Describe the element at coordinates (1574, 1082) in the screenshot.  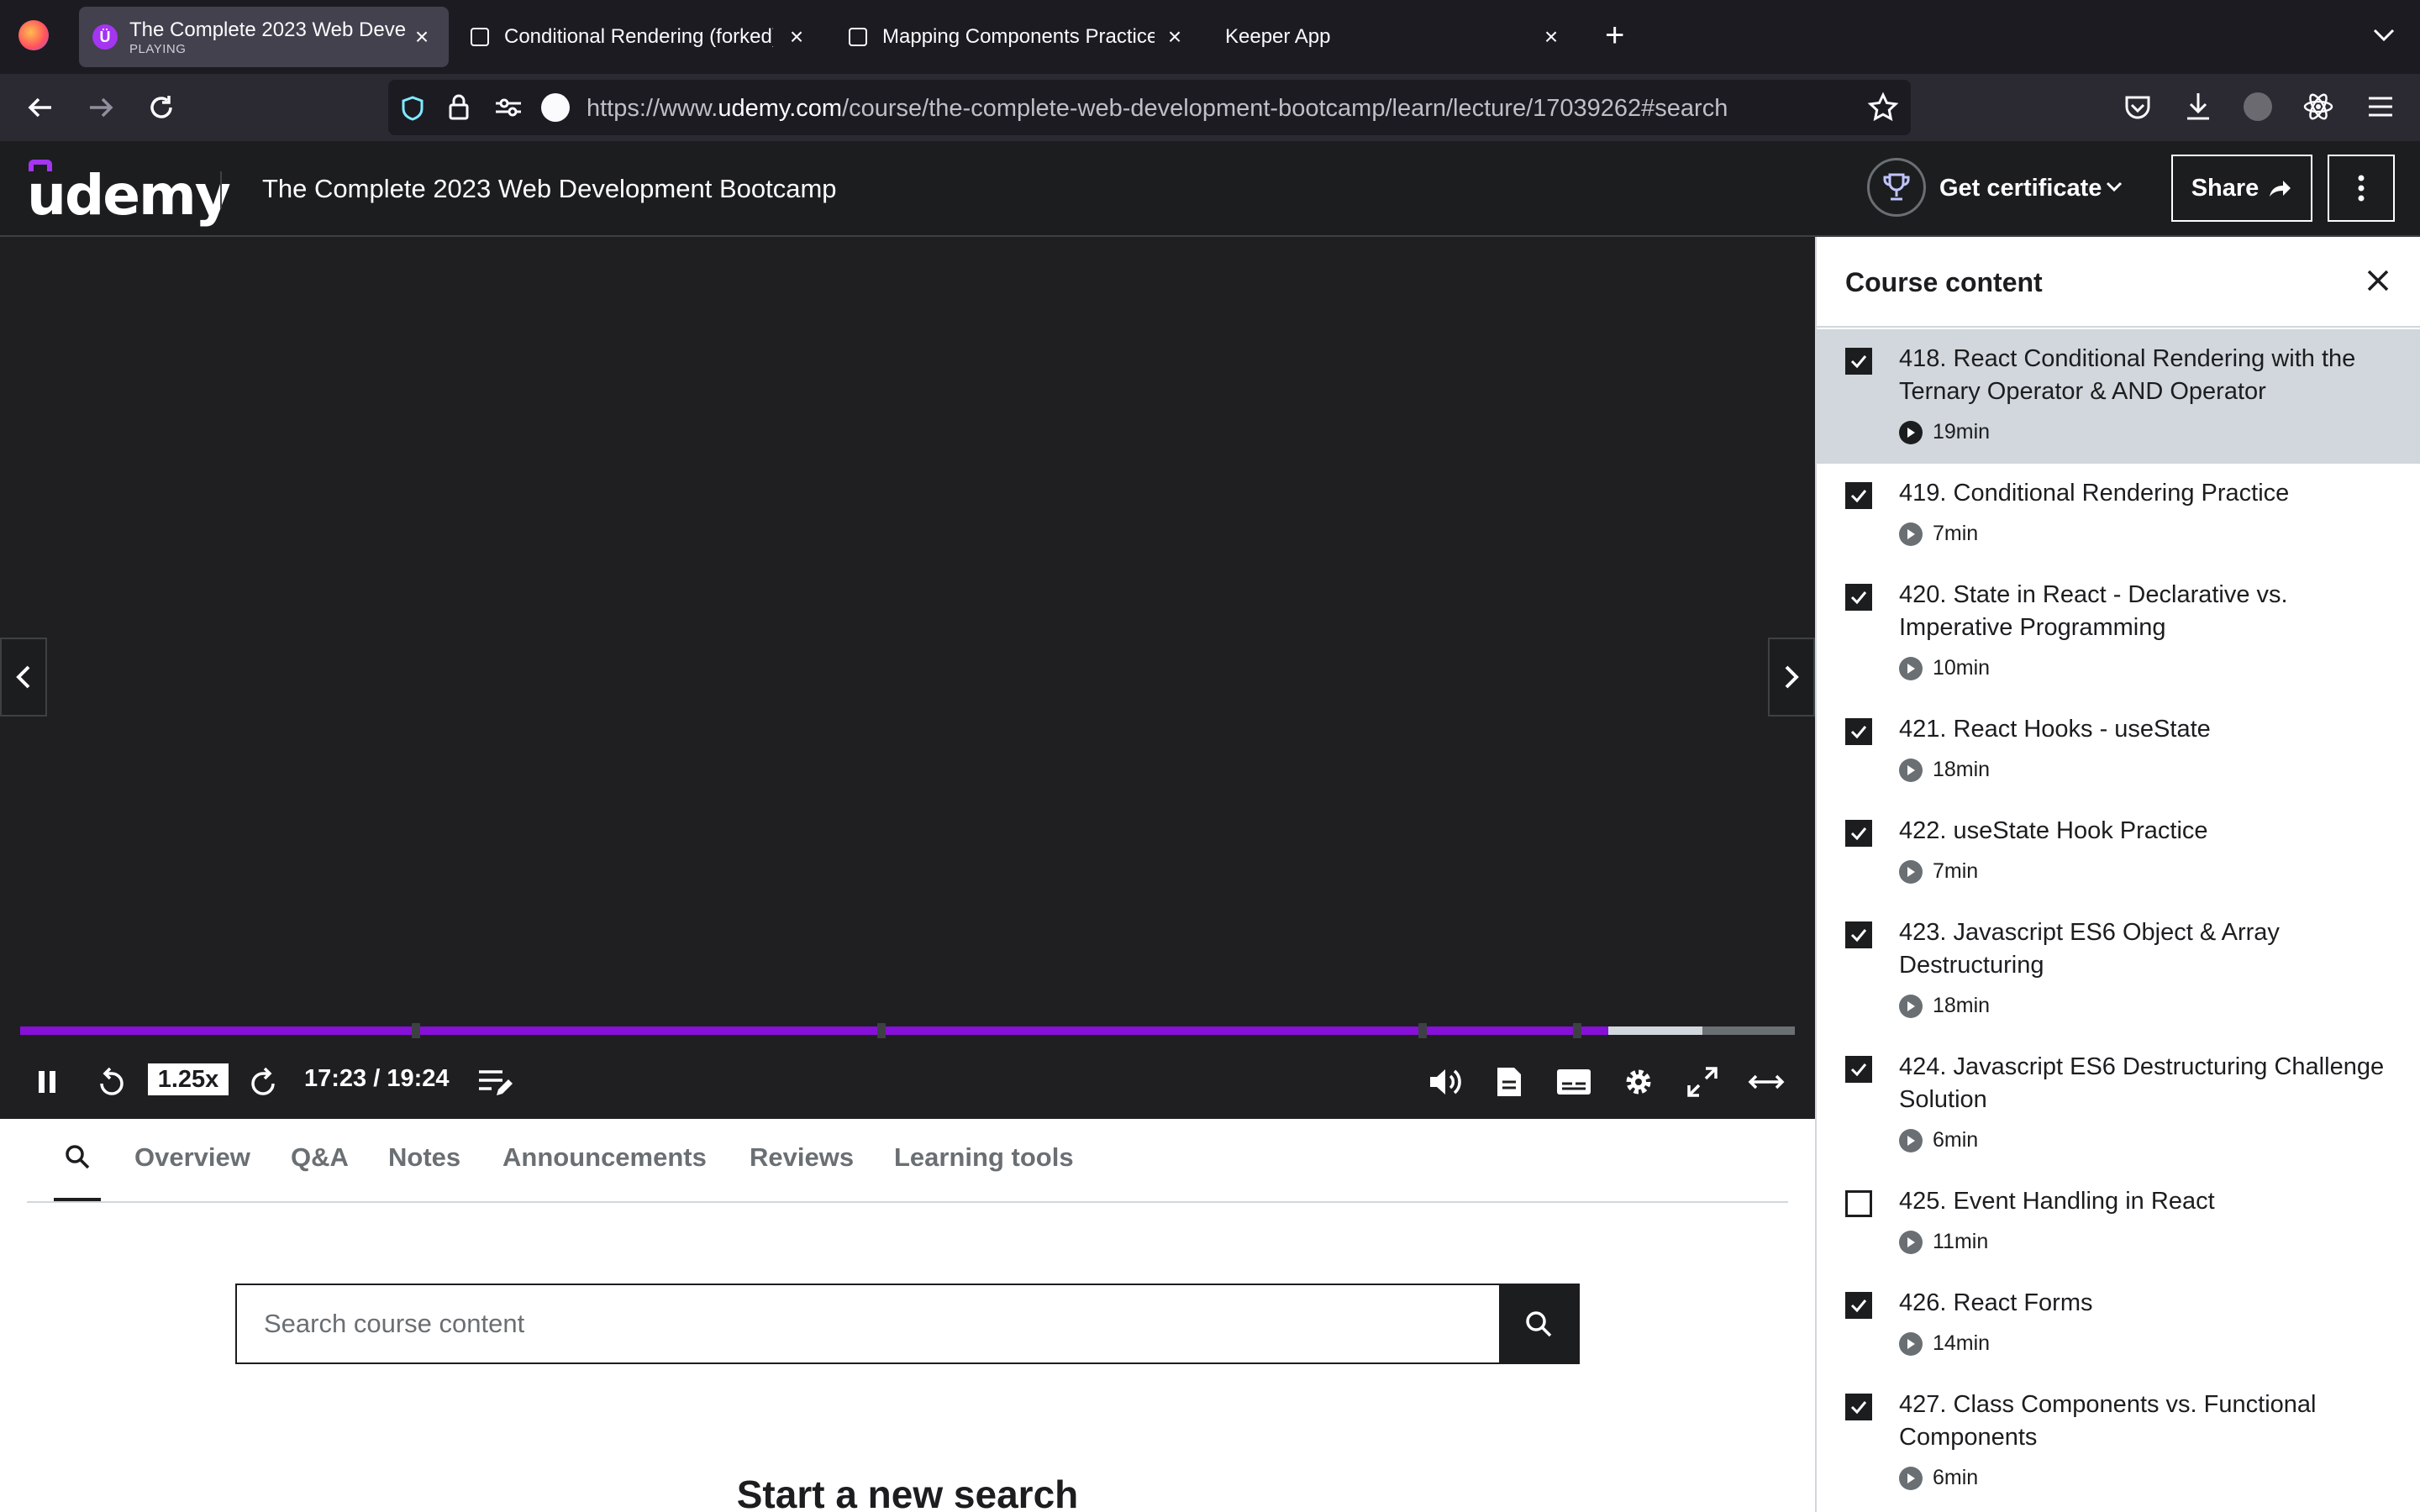
I see `captions-button` at that location.